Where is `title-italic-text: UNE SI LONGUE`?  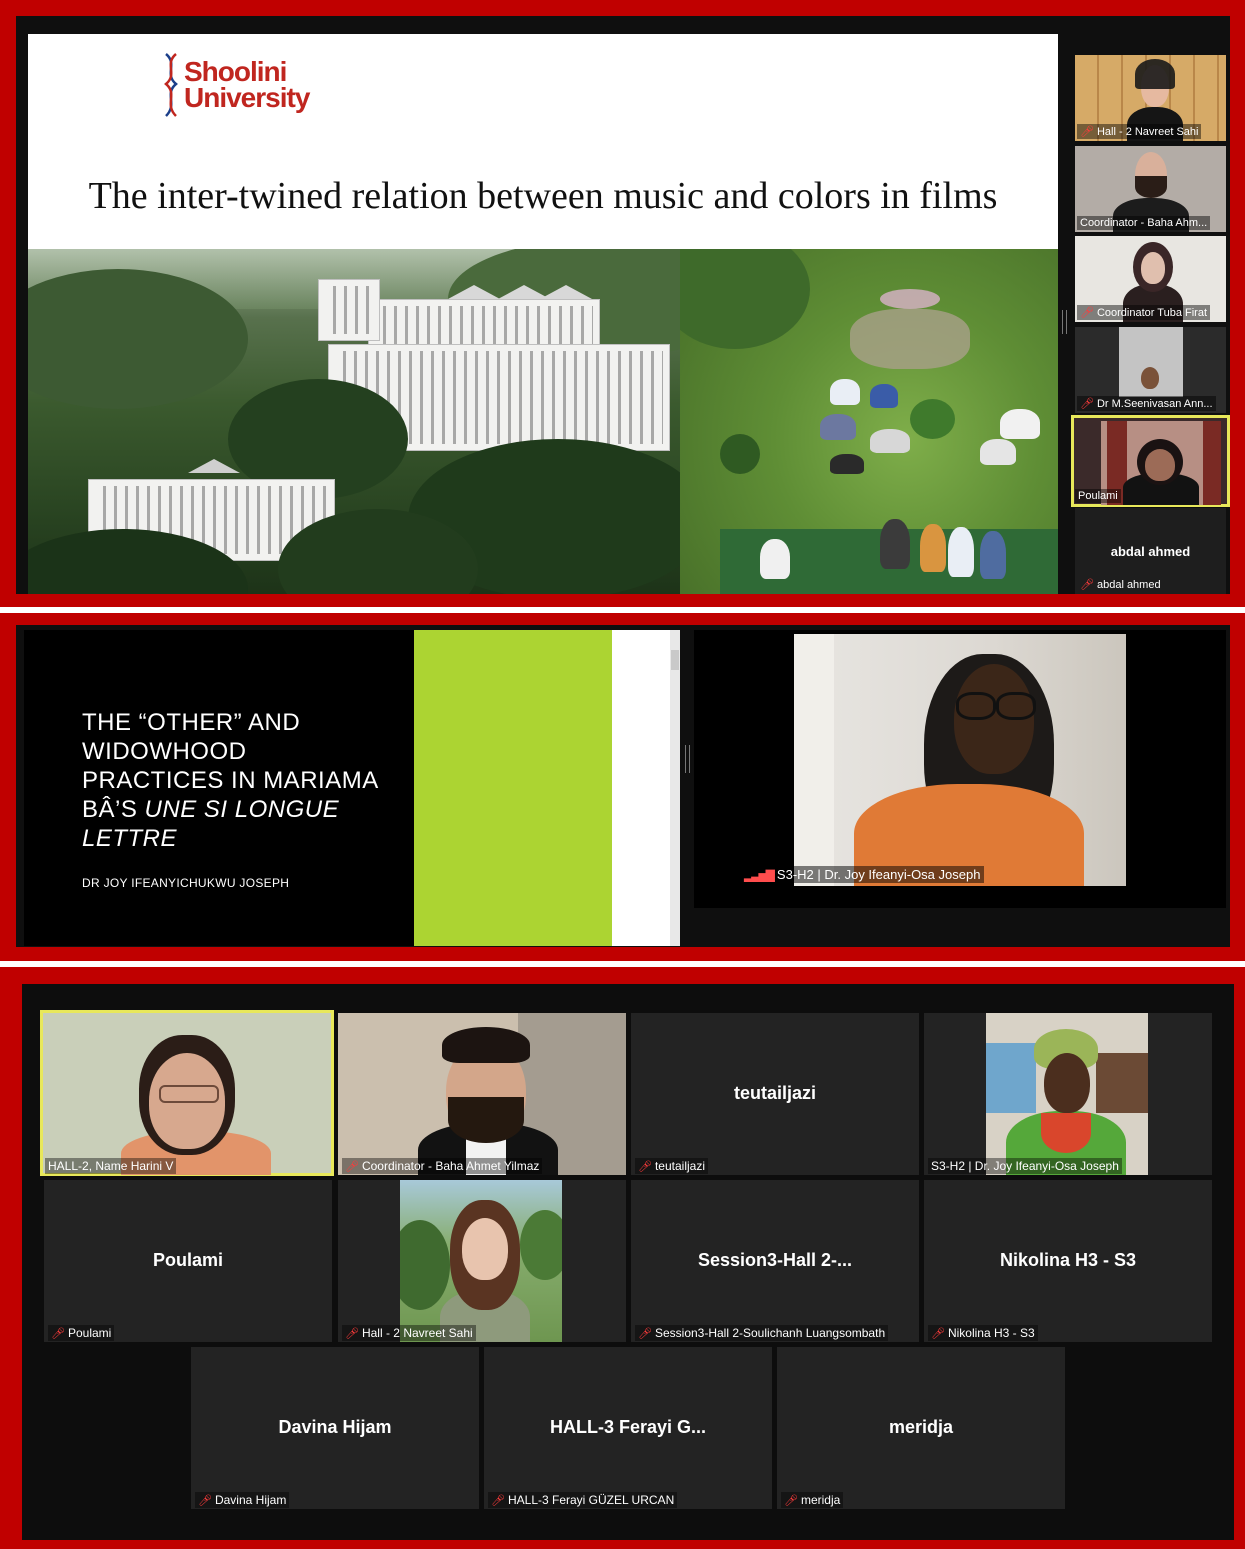 title-italic-text: UNE SI LONGUE is located at coordinates (242, 809).